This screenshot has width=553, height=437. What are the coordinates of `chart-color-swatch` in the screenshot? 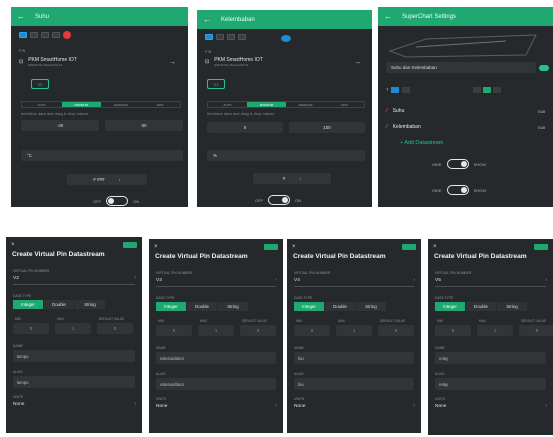 It's located at (544, 68).